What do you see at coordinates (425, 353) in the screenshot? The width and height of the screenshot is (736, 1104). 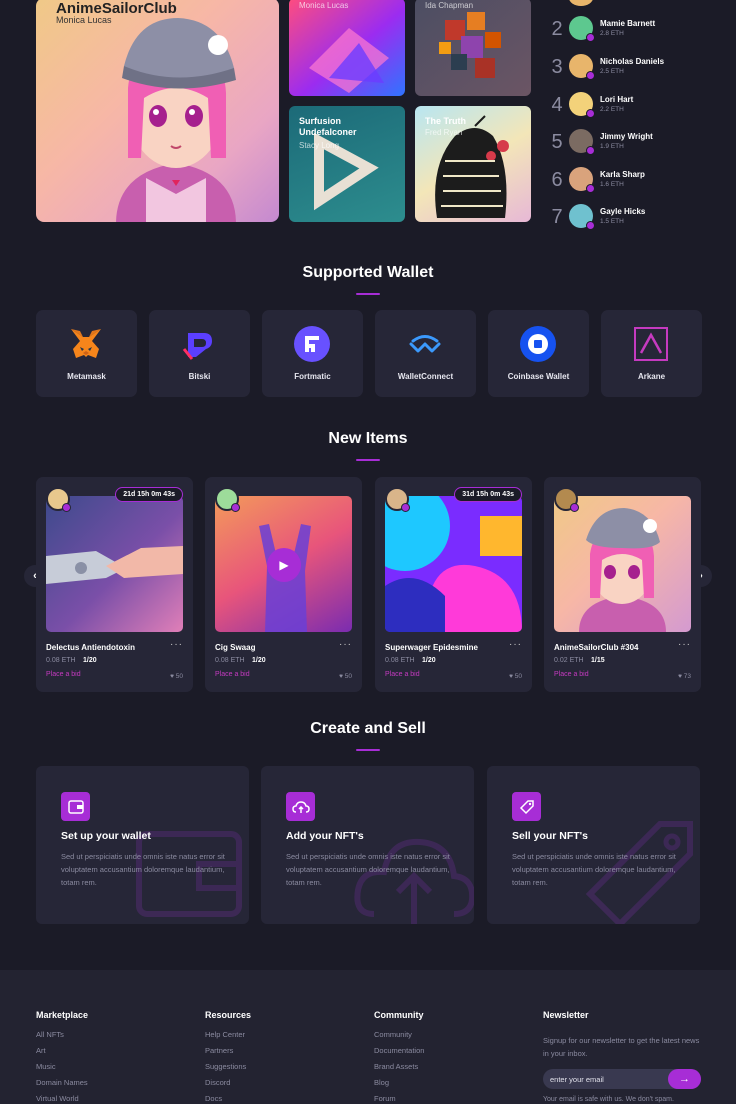 I see `wallet-walletconnect: WalletConnect` at bounding box center [425, 353].